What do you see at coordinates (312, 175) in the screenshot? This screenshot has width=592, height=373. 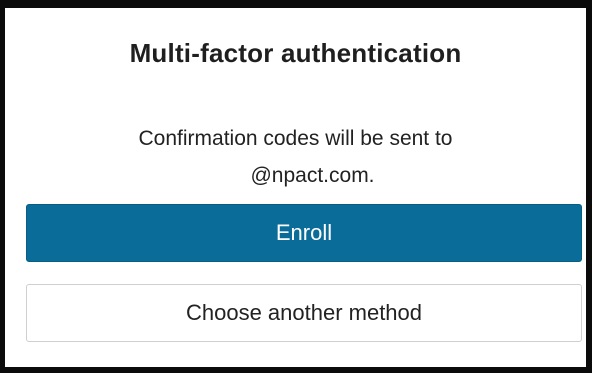 I see `message-line-2: @npact.com.` at bounding box center [312, 175].